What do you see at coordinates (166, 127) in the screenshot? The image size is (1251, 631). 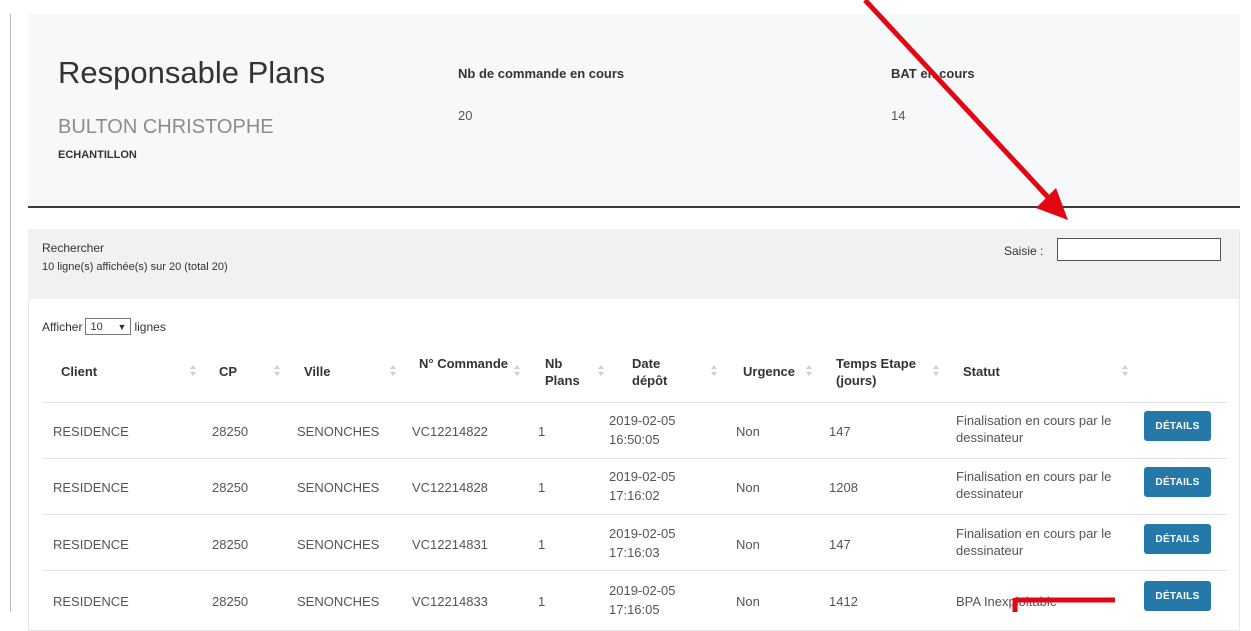 I see `user-name: BULTON CHRISTOPHE` at bounding box center [166, 127].